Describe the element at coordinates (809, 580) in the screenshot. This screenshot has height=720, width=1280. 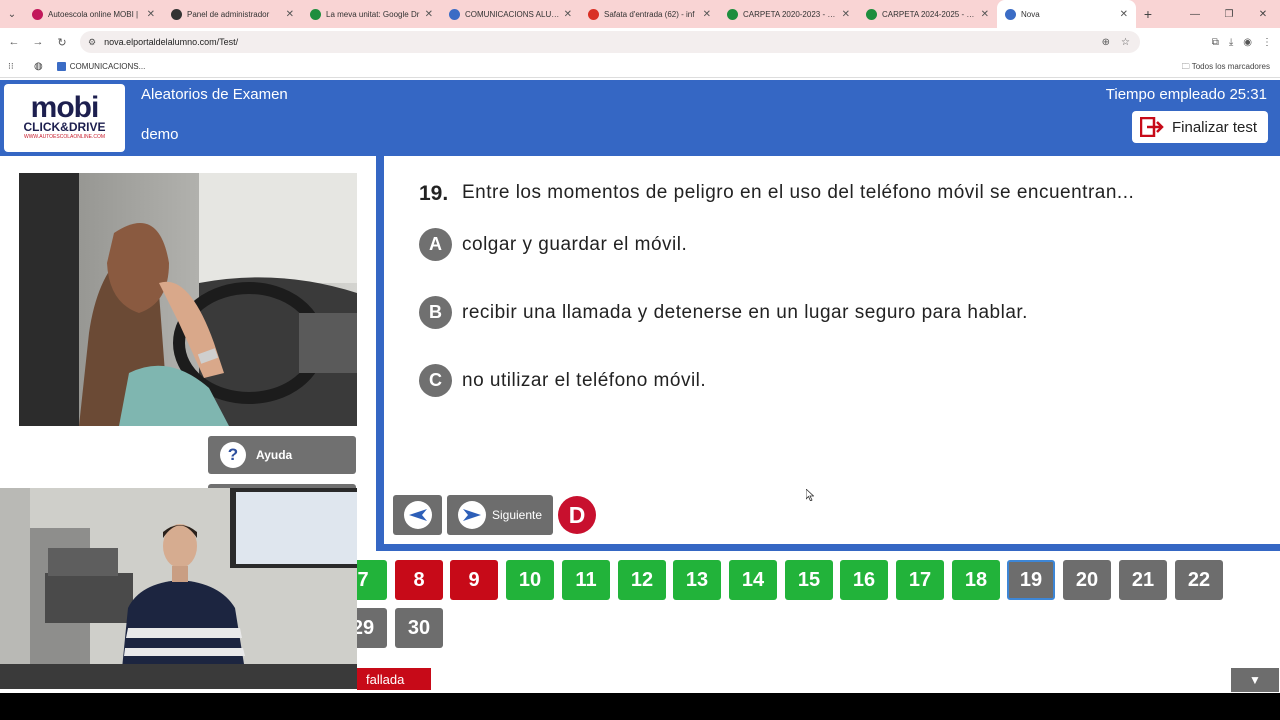
I see `question-button: 15` at that location.